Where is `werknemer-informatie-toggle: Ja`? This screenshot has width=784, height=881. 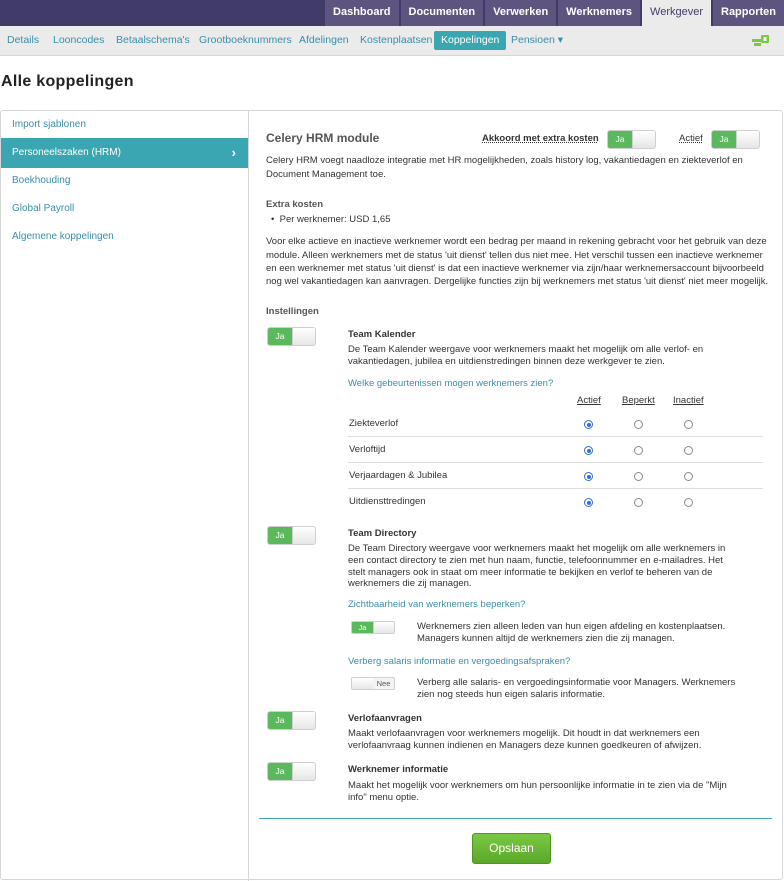 werknemer-informatie-toggle: Ja is located at coordinates (291, 771).